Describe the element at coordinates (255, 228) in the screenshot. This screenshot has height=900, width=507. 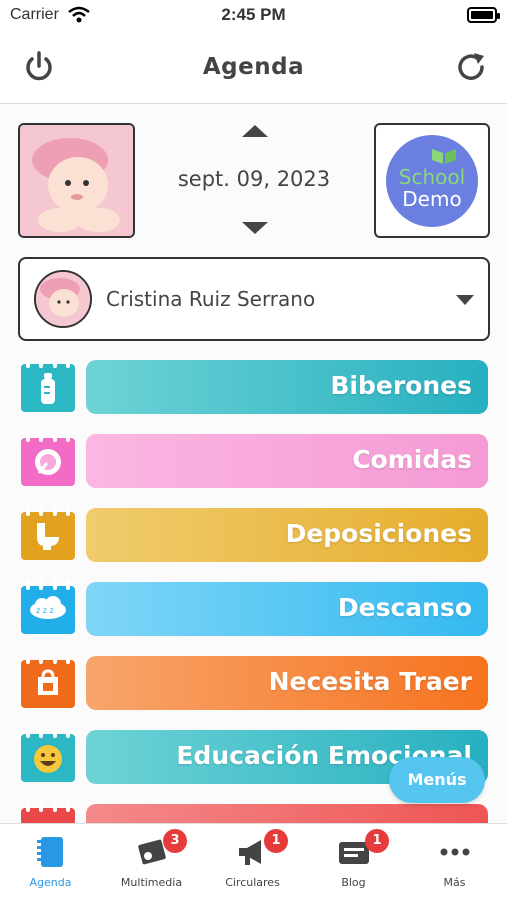
I see `date-next-arrow-icon` at that location.